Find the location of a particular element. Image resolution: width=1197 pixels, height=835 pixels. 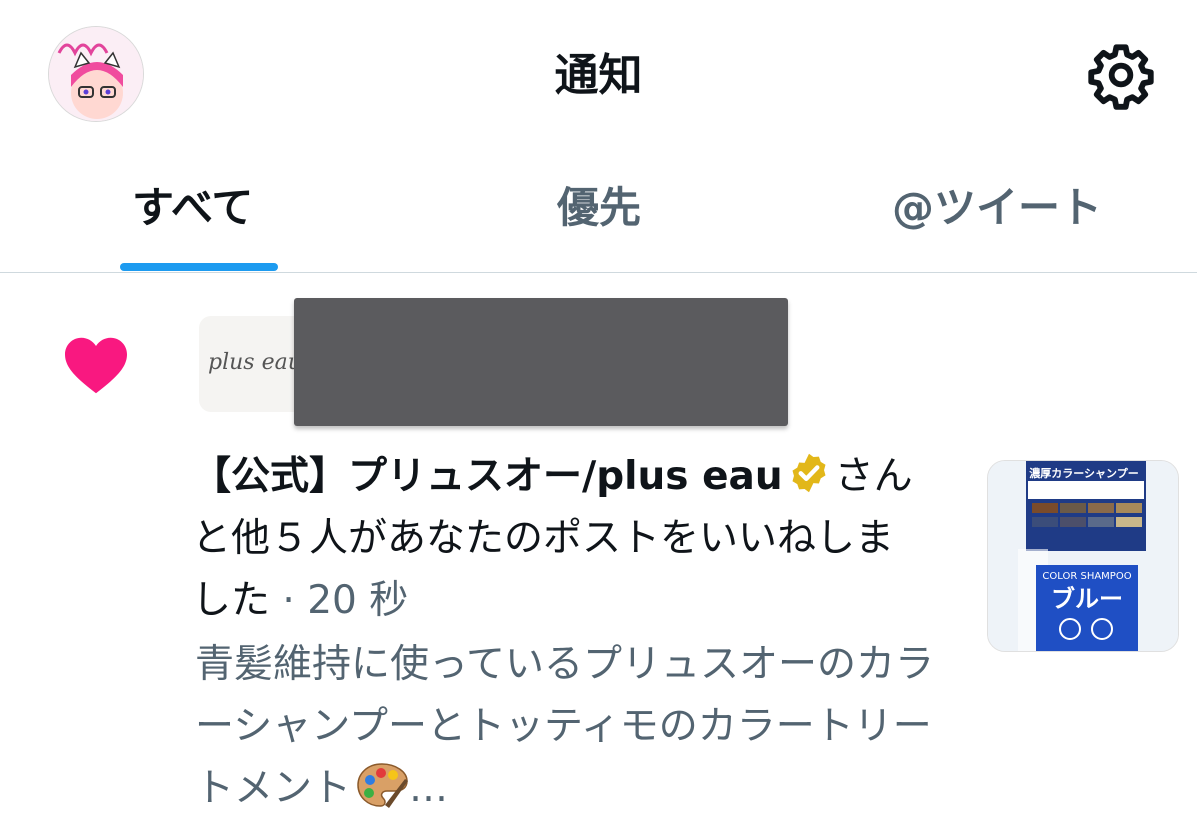

heart-icon is located at coordinates (96, 364).